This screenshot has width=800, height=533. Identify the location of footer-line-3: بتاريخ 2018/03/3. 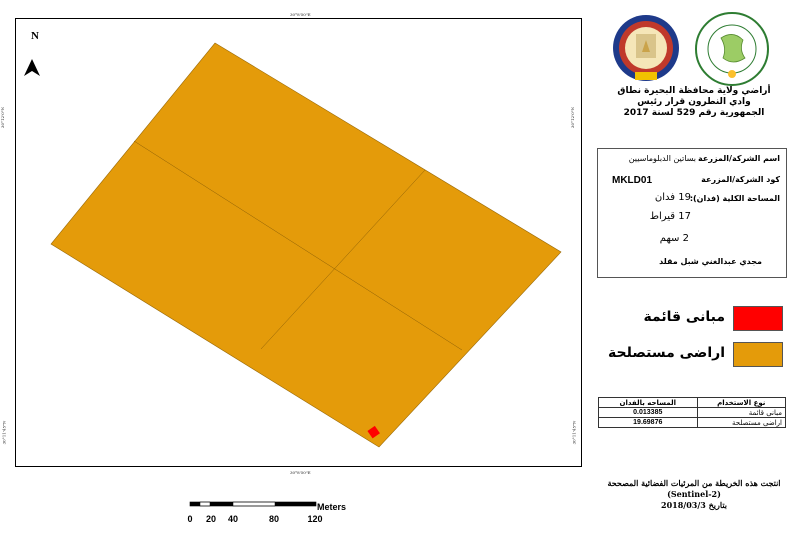
(694, 505).